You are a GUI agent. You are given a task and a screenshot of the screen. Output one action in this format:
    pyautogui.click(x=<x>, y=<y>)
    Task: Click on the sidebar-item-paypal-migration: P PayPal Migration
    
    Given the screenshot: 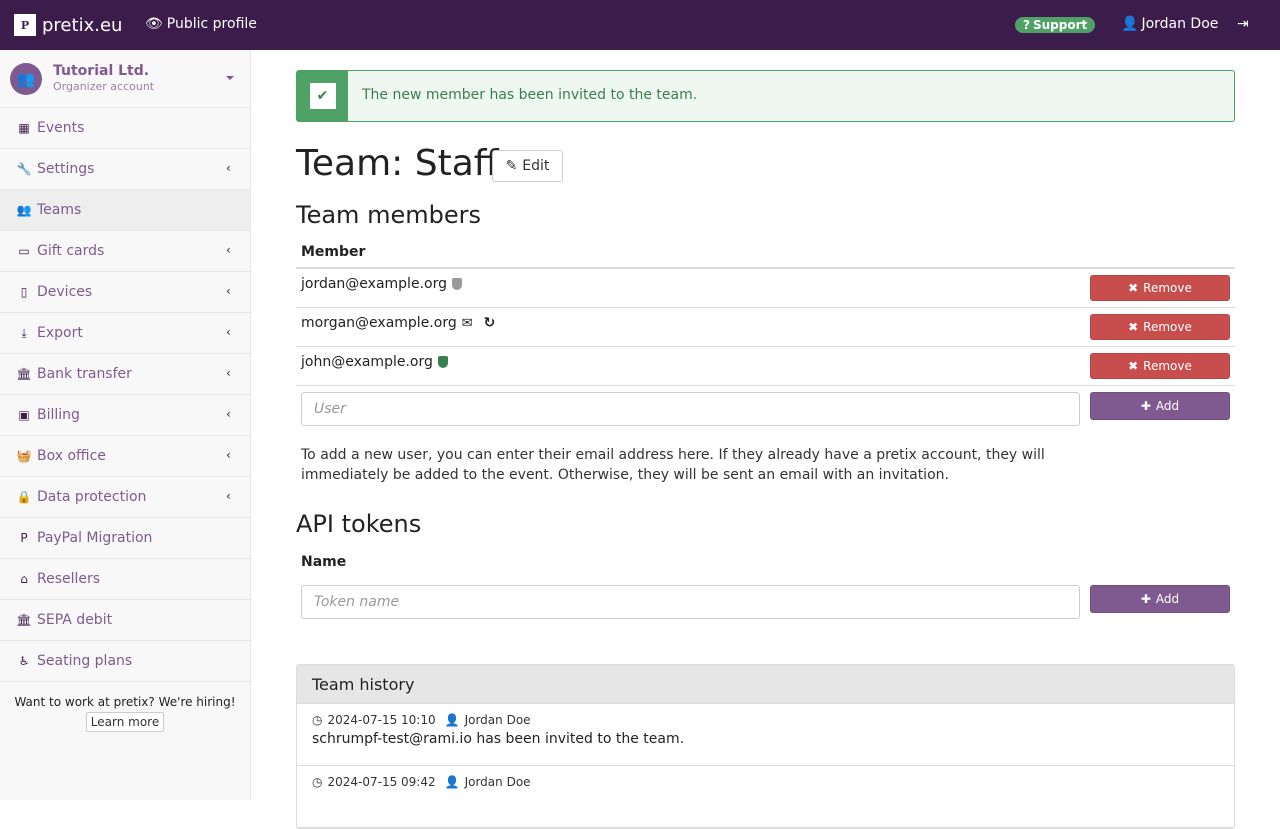 What is the action you would take?
    pyautogui.click(x=125, y=538)
    